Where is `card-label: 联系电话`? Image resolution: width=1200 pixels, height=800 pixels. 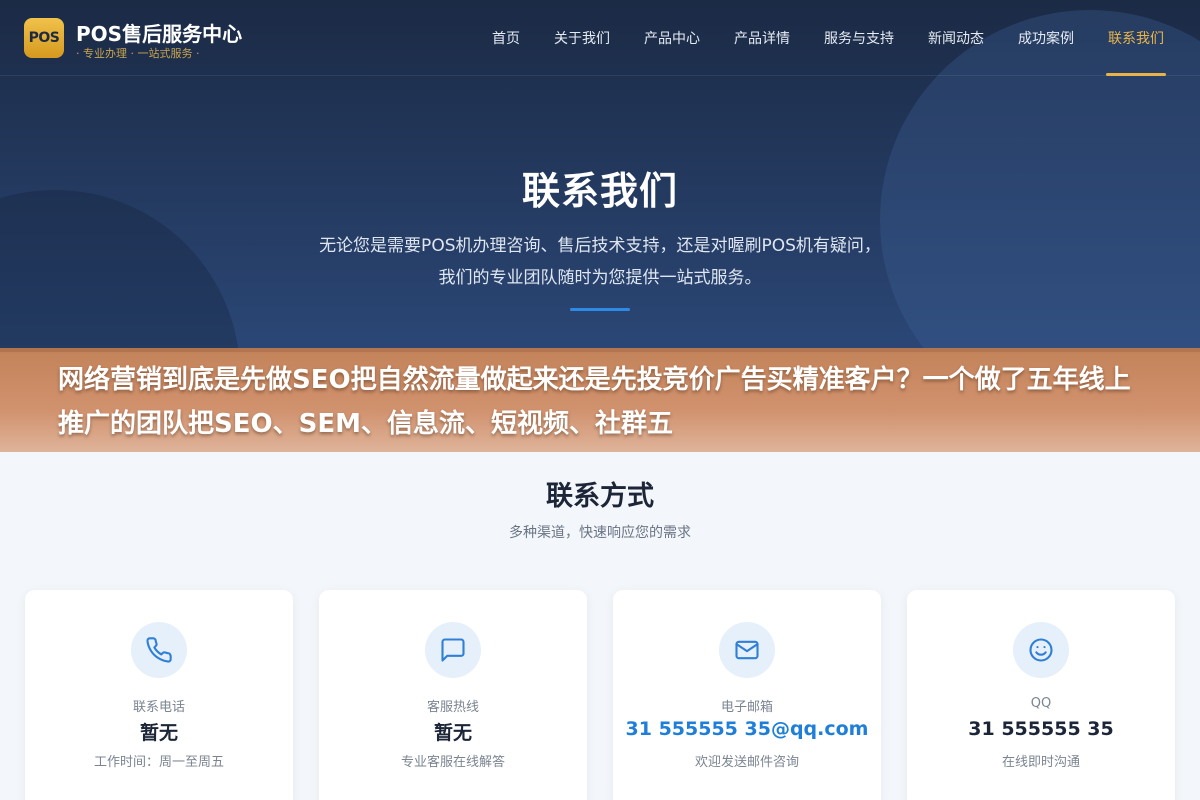 card-label: 联系电话 is located at coordinates (158, 707).